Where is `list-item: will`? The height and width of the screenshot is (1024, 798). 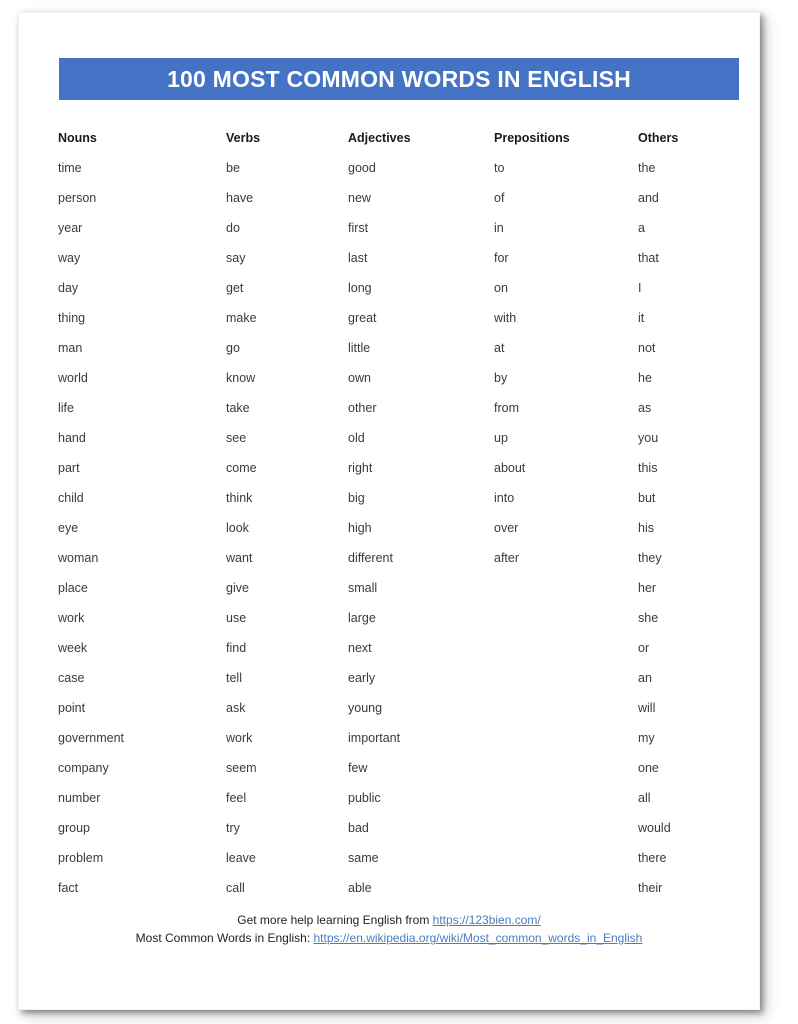
list-item: will is located at coordinates (647, 708).